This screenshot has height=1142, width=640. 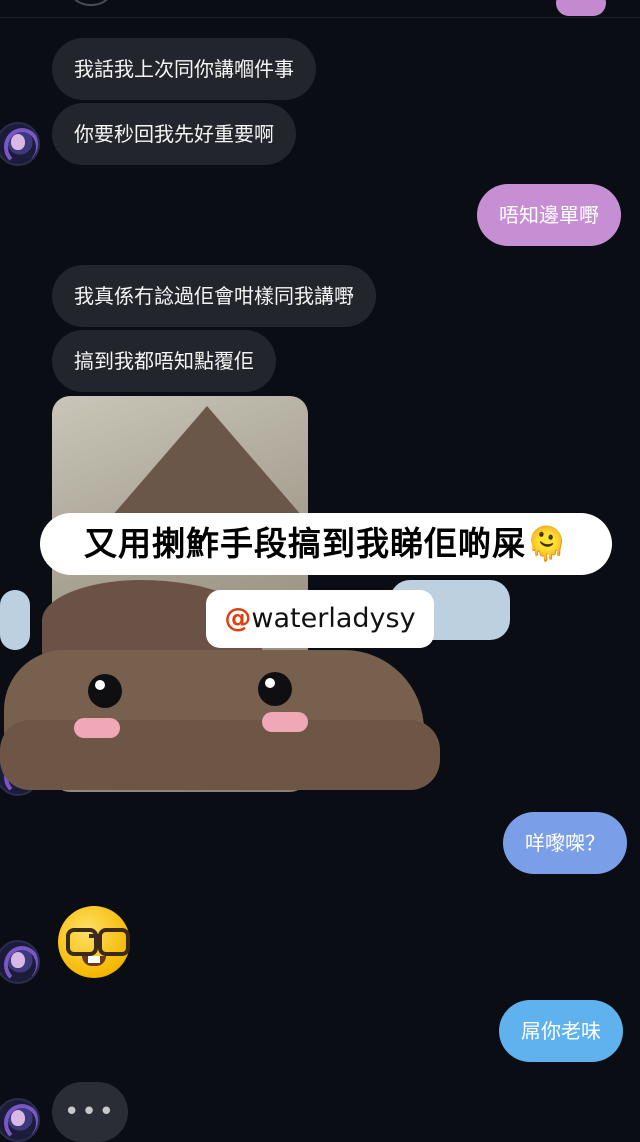 I want to click on message-text: 屌你老味, so click(x=561, y=1031).